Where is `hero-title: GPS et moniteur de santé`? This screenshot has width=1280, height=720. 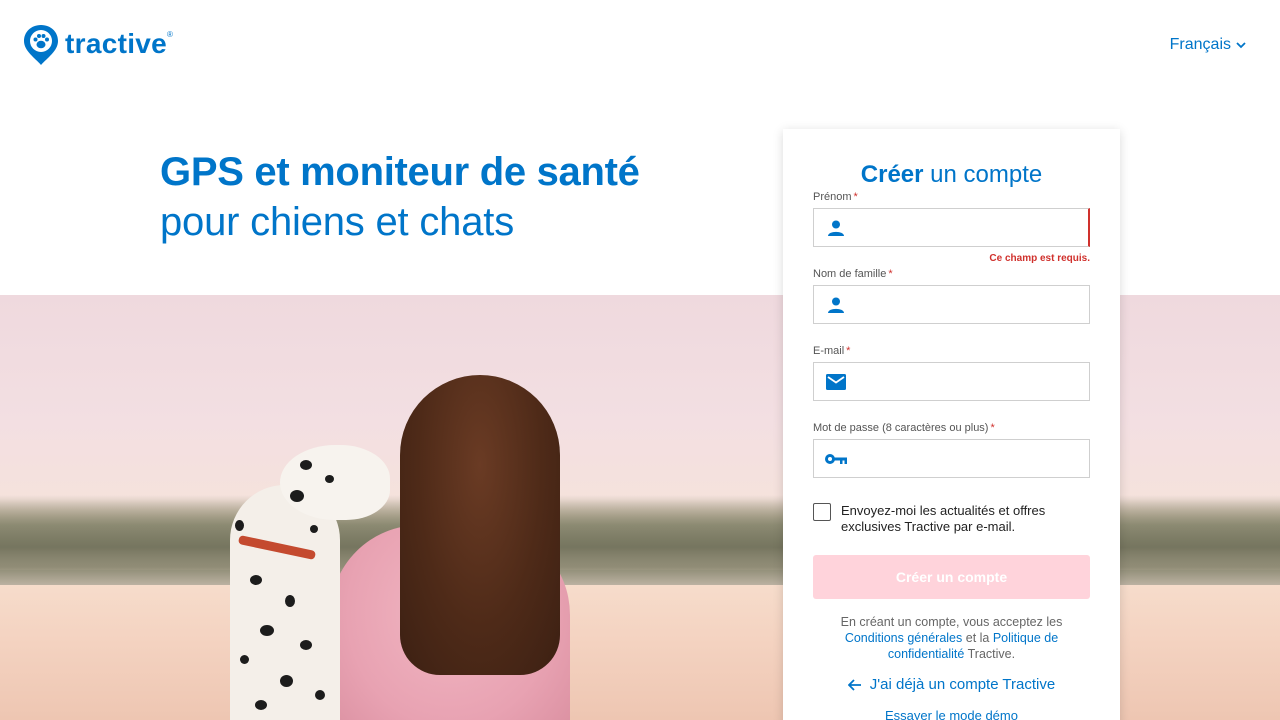 hero-title: GPS et moniteur de santé is located at coordinates (400, 172).